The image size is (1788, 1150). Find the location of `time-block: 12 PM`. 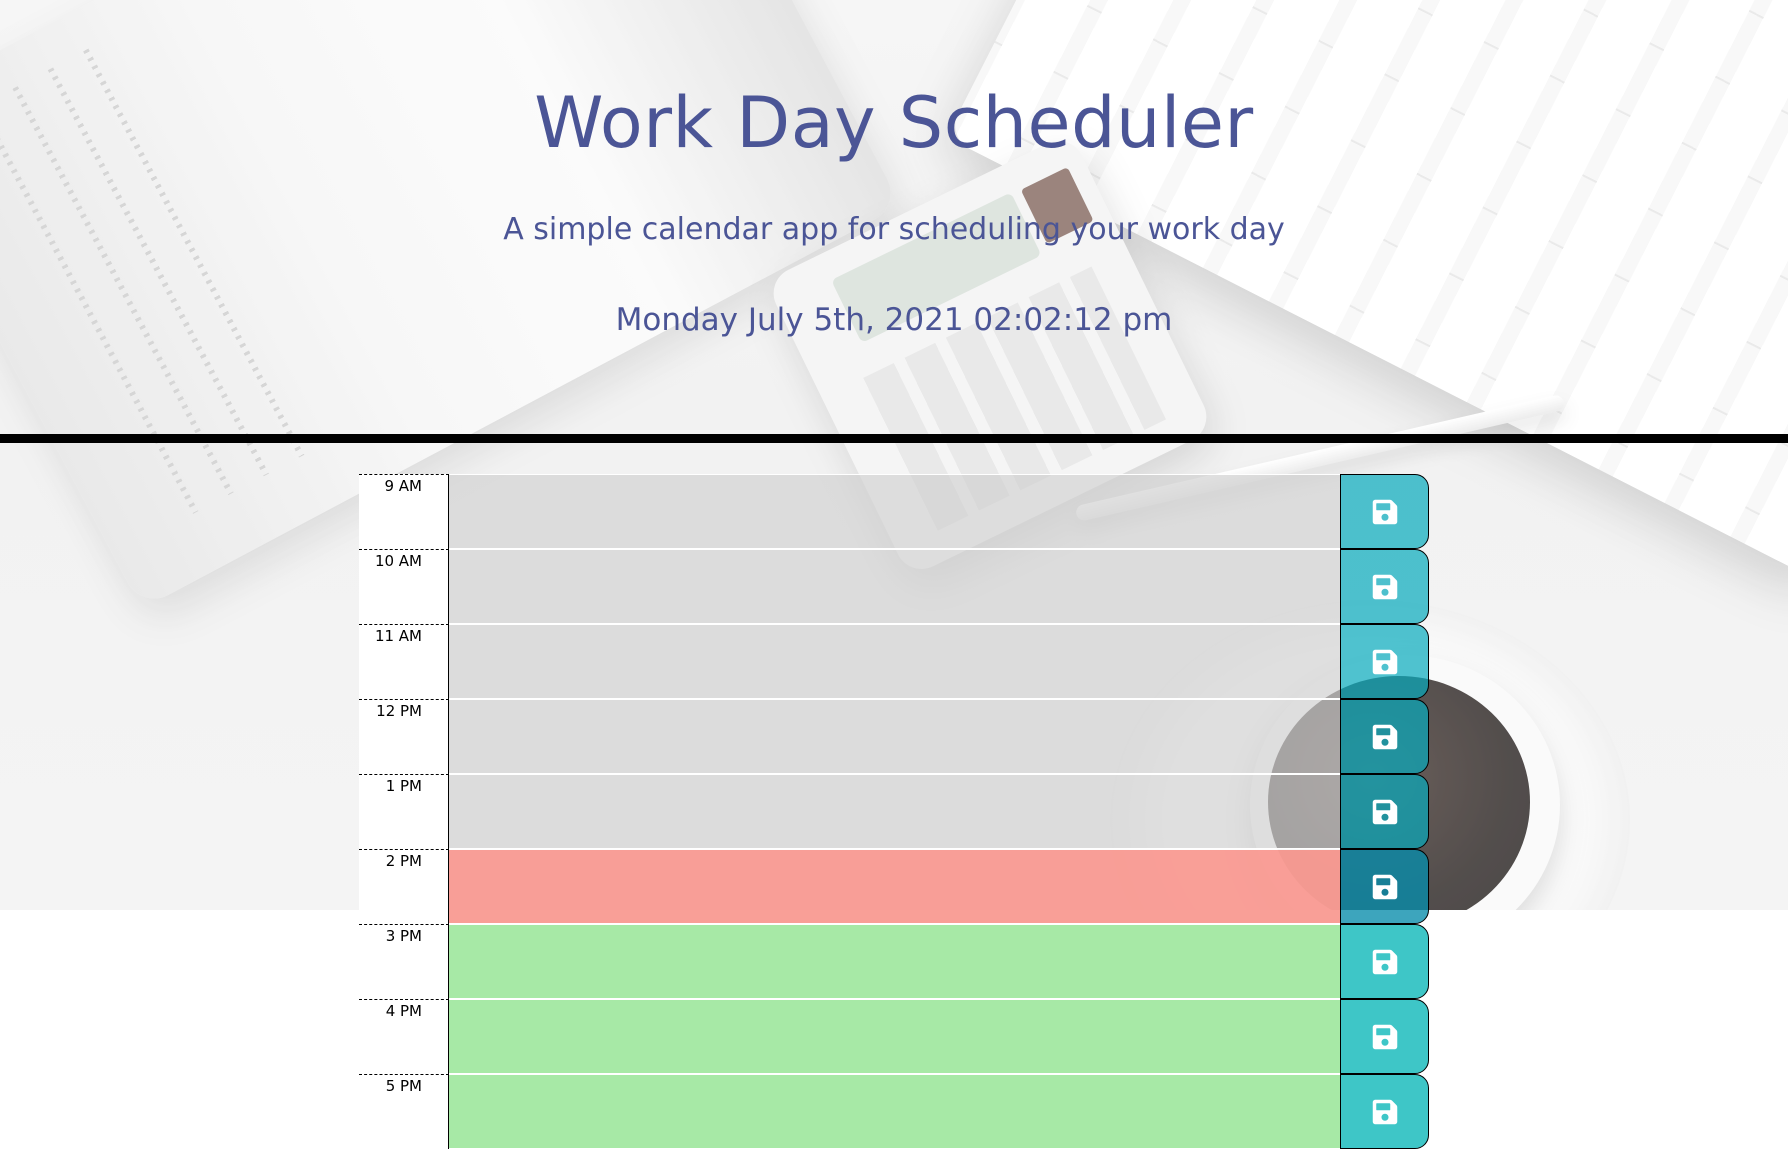

time-block: 12 PM is located at coordinates (894, 736).